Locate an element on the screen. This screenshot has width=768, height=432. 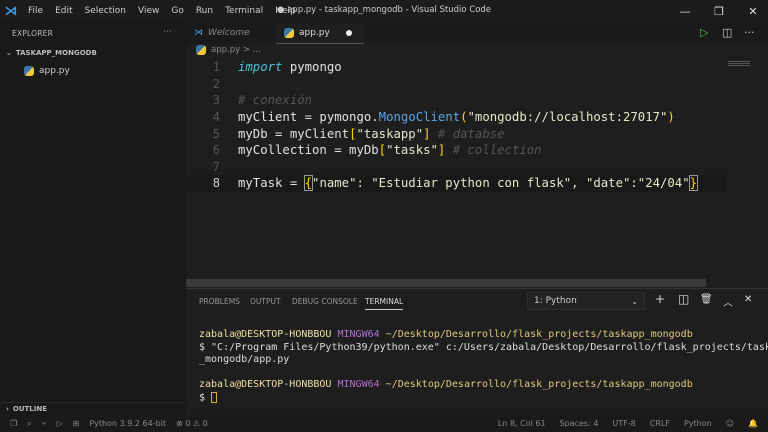
debug-icon: ▷ is located at coordinates (59, 423).